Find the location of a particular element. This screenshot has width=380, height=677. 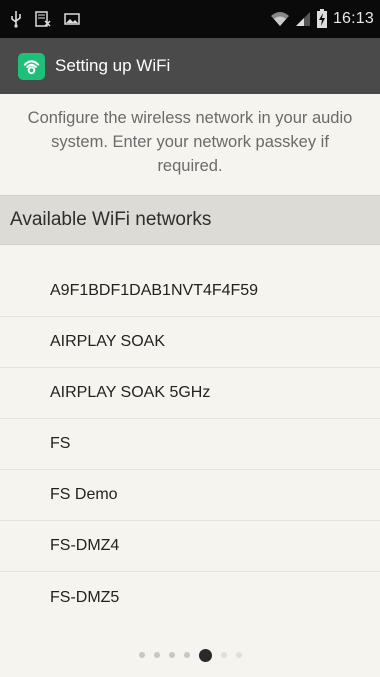

network-item: AIRPLAY SOAK 5GHz is located at coordinates (190, 393).